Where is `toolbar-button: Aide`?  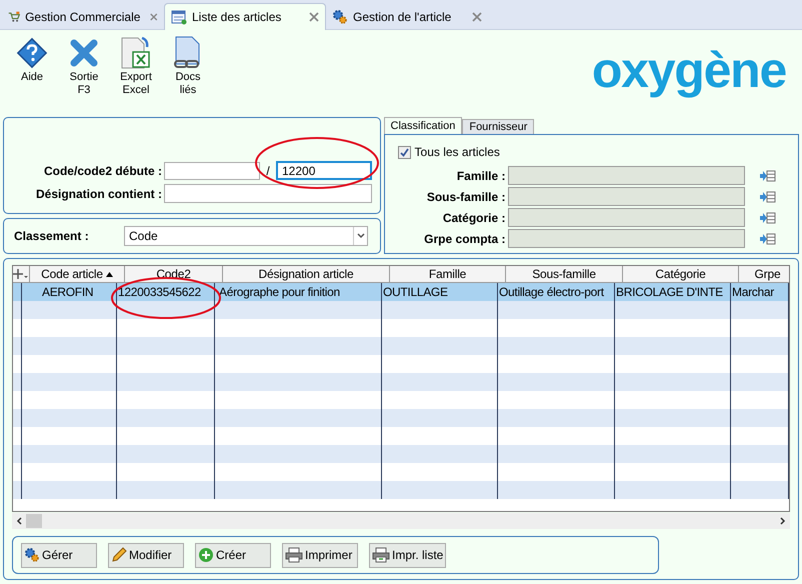 toolbar-button: Aide is located at coordinates (32, 59).